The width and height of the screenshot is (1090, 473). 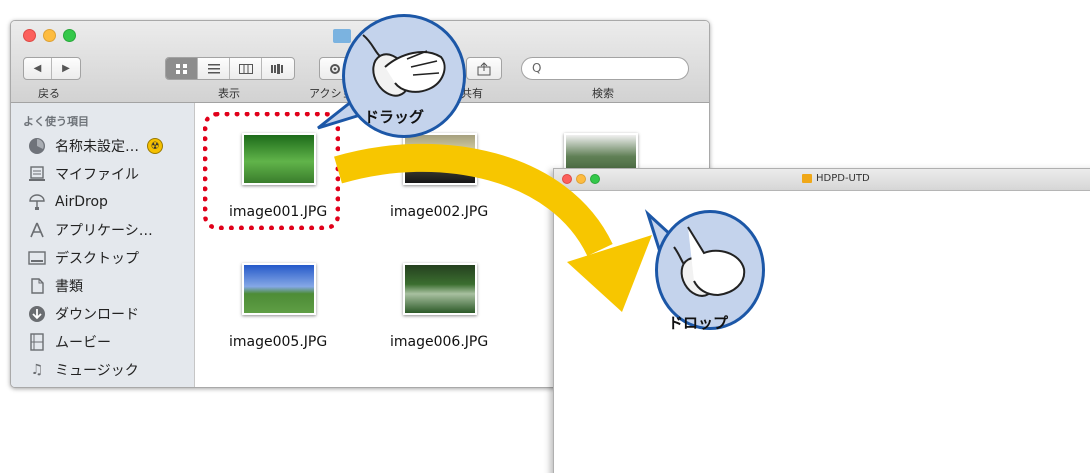 What do you see at coordinates (709, 261) in the screenshot?
I see `mouse-hand-icon` at bounding box center [709, 261].